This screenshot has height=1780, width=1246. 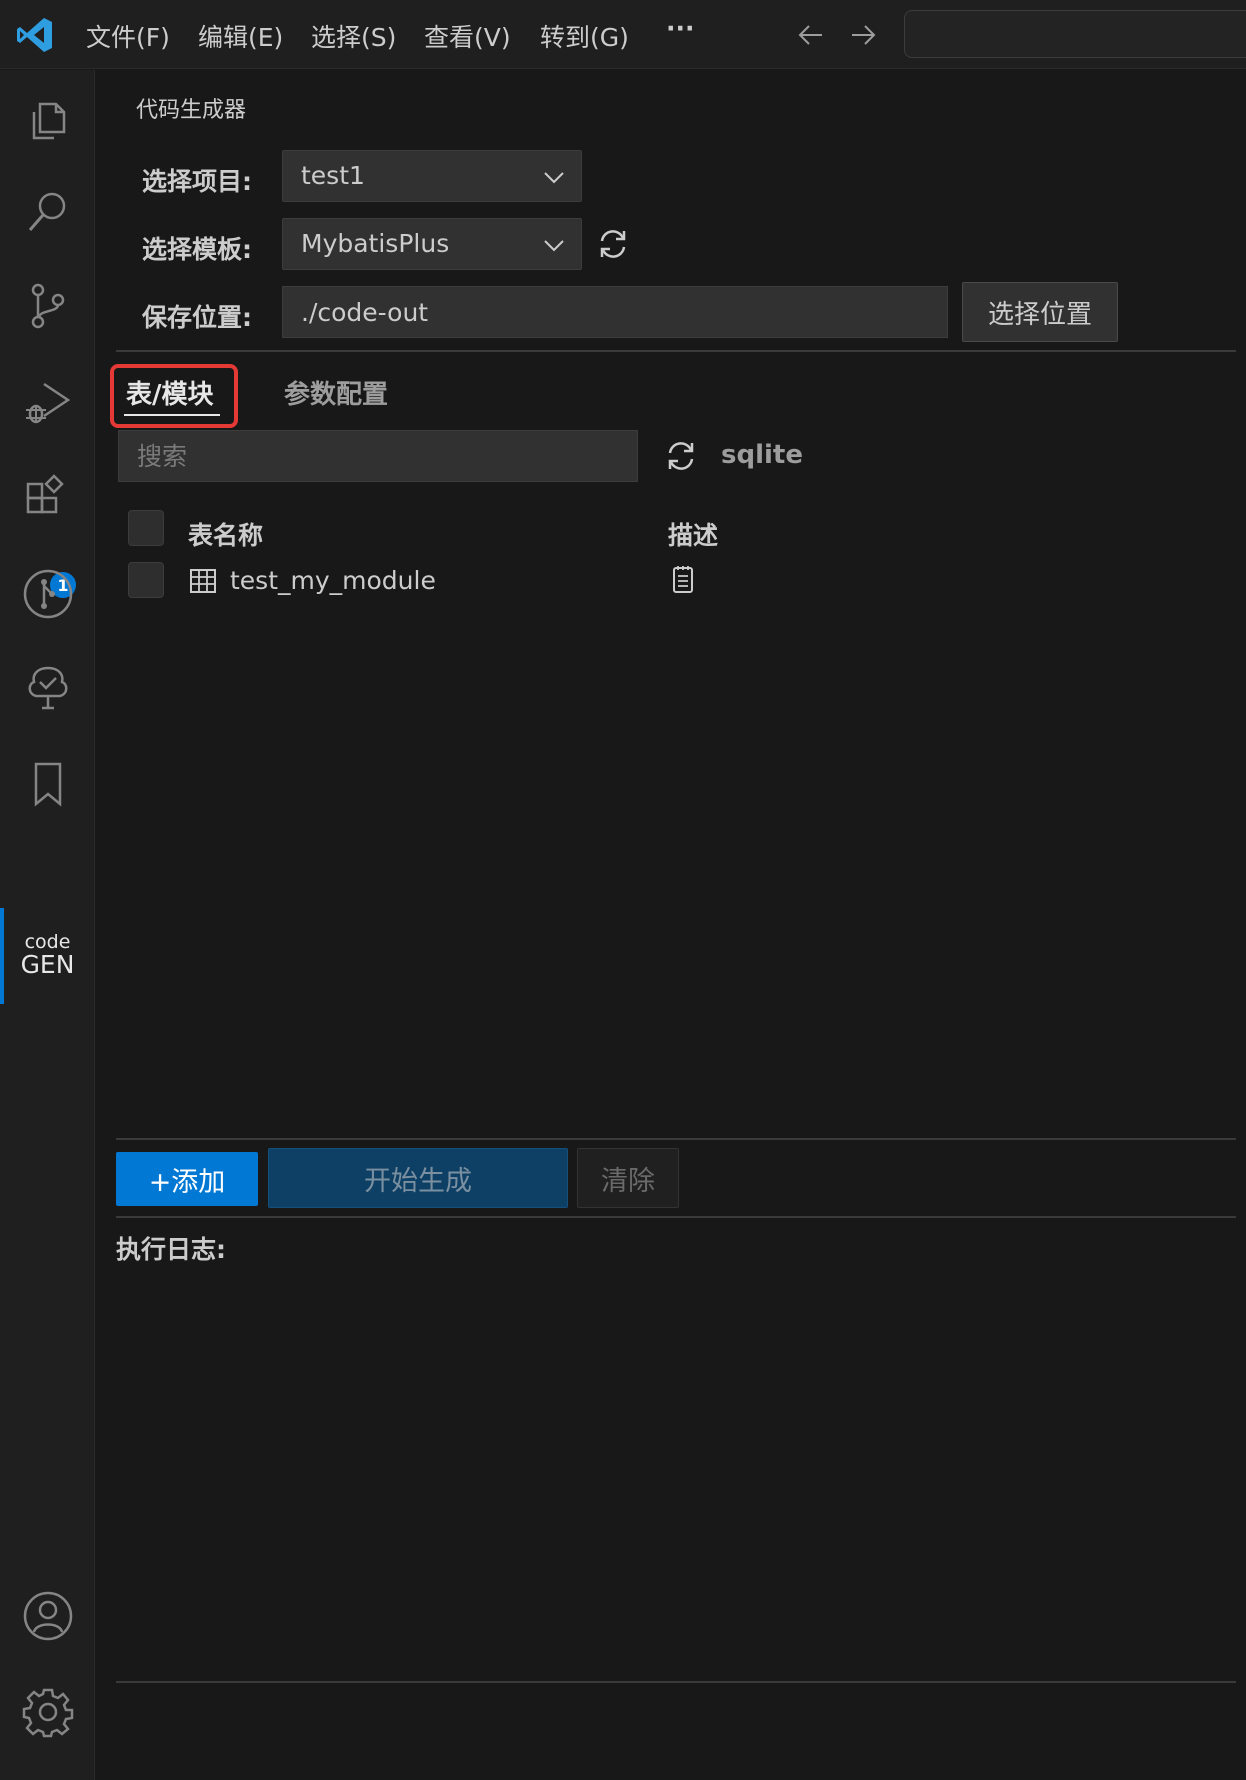 What do you see at coordinates (197, 317) in the screenshot?
I see `save-location-label: 保存位置:` at bounding box center [197, 317].